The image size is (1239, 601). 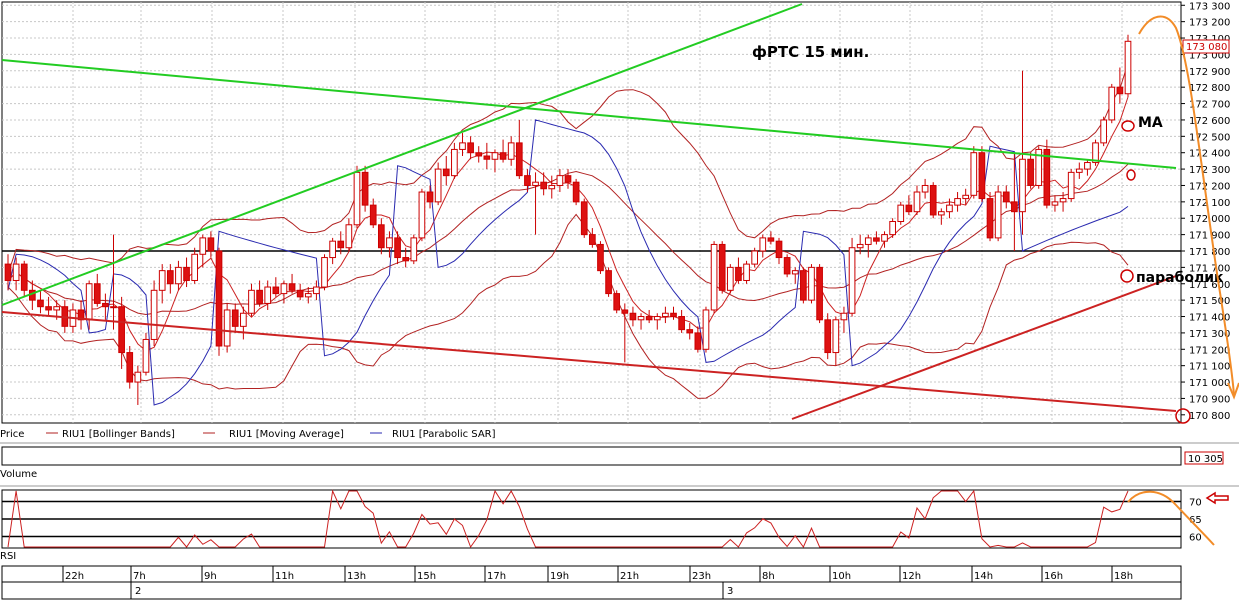 What do you see at coordinates (768, 576) in the screenshot?
I see `time-tick-label: 8h` at bounding box center [768, 576].